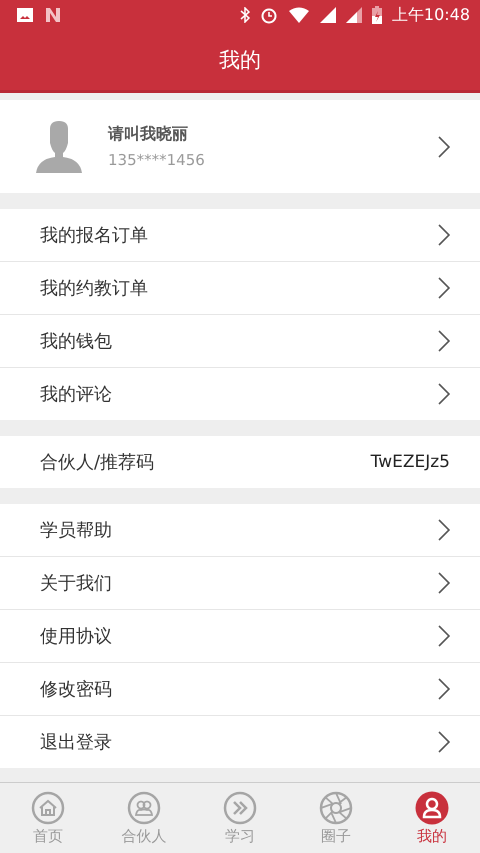 Image resolution: width=480 pixels, height=853 pixels. Describe the element at coordinates (431, 15) in the screenshot. I see `status-time: 上午10:48` at that location.